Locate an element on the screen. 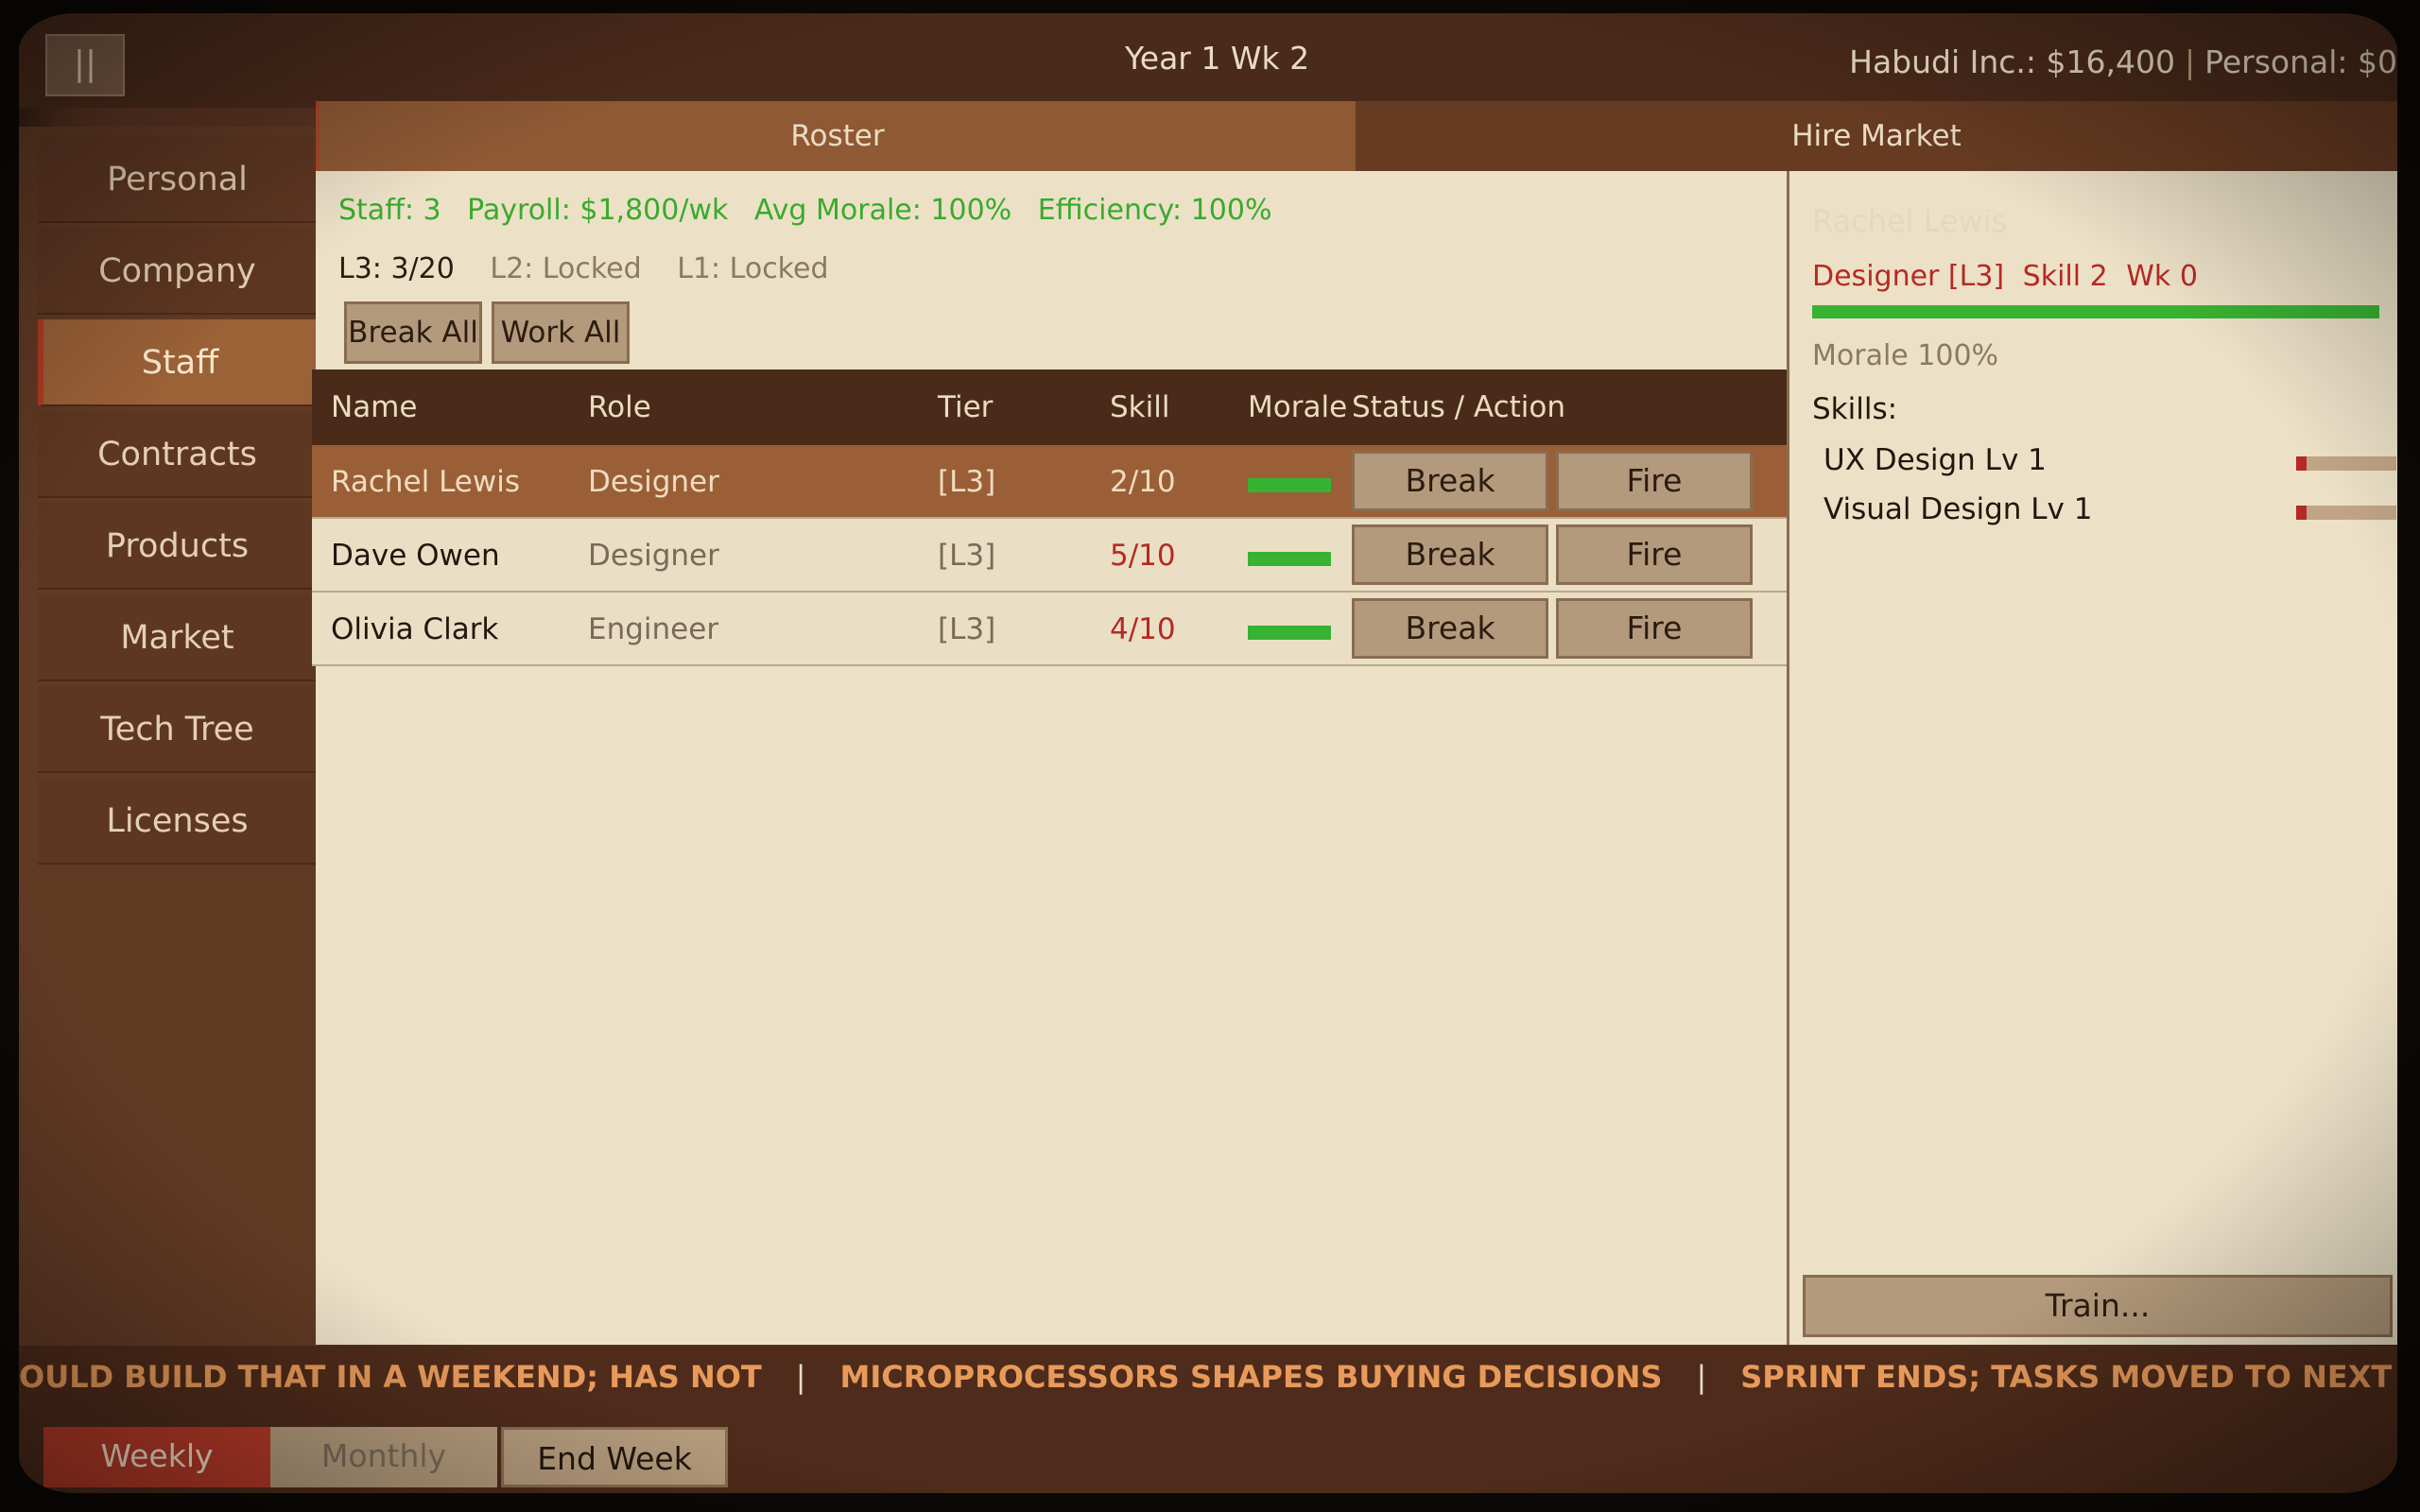 The width and height of the screenshot is (2420, 1512). staff-skill: 2/10 is located at coordinates (1143, 482).